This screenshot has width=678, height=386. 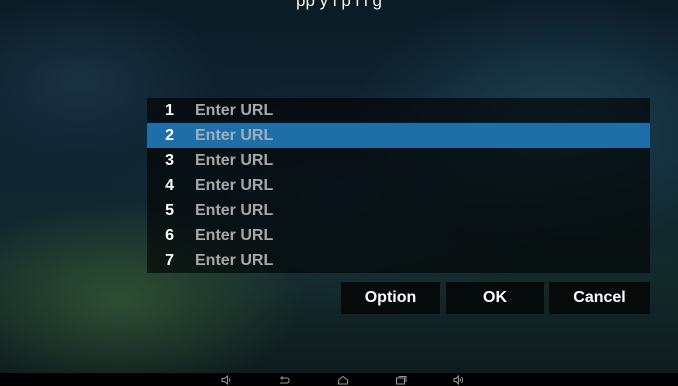 I want to click on url-row-4: 4 Enter URL, so click(x=398, y=185).